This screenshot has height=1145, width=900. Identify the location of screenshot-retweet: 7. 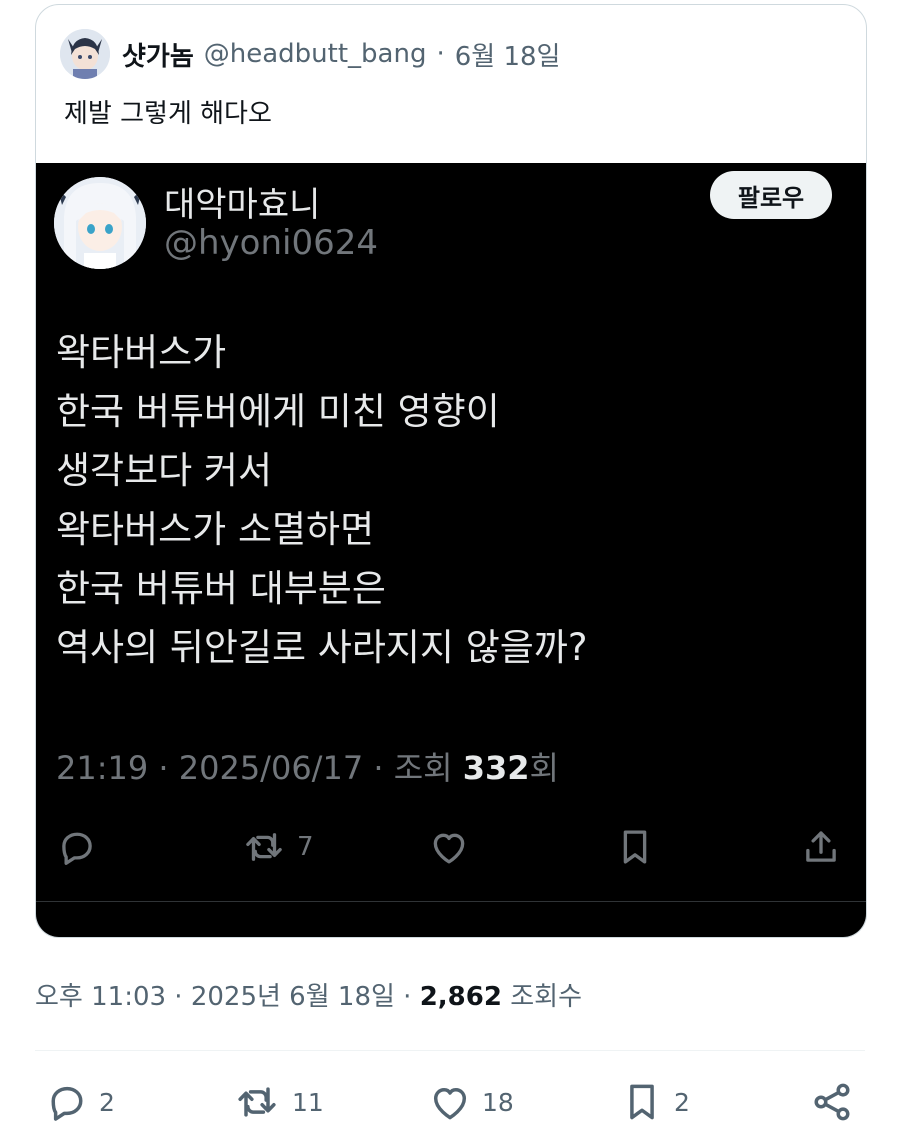
(277, 847).